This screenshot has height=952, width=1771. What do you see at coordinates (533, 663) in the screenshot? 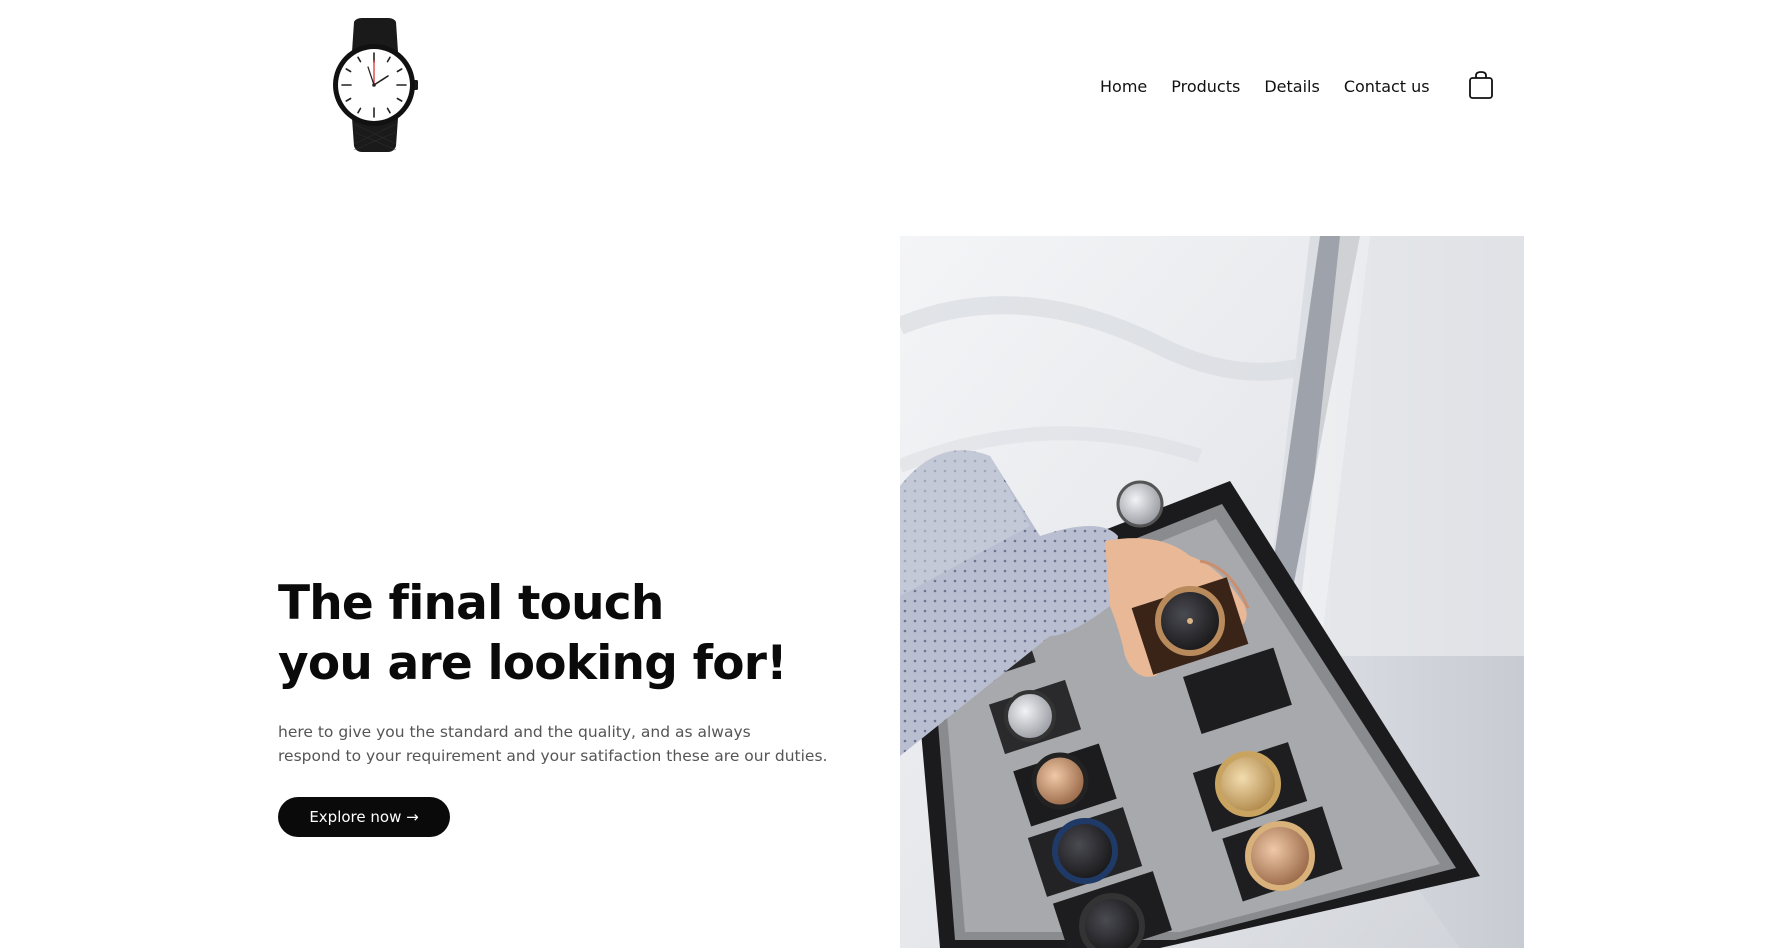
I see `hero-title-line-2: you are looking for!` at bounding box center [533, 663].